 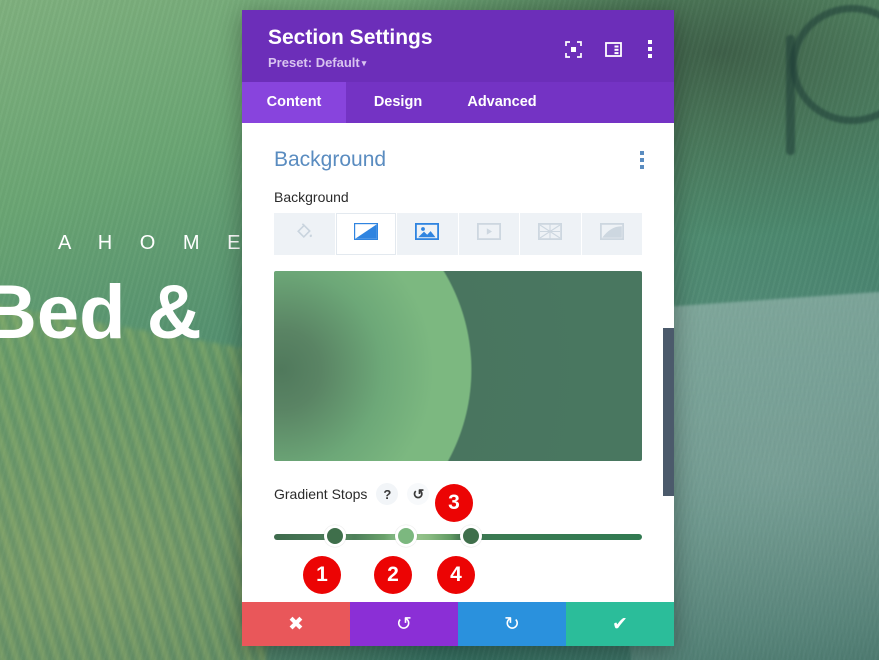 I want to click on modal-tabs: Content Design Advanced, so click(x=458, y=103).